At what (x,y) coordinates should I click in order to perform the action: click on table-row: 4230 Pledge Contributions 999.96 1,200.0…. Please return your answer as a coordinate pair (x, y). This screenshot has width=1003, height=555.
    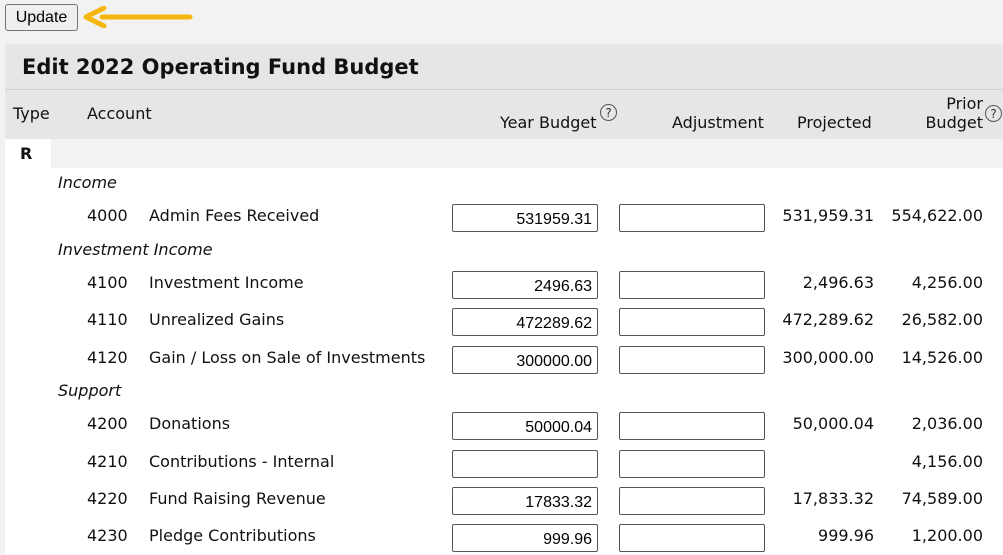
    Looking at the image, I should click on (504, 537).